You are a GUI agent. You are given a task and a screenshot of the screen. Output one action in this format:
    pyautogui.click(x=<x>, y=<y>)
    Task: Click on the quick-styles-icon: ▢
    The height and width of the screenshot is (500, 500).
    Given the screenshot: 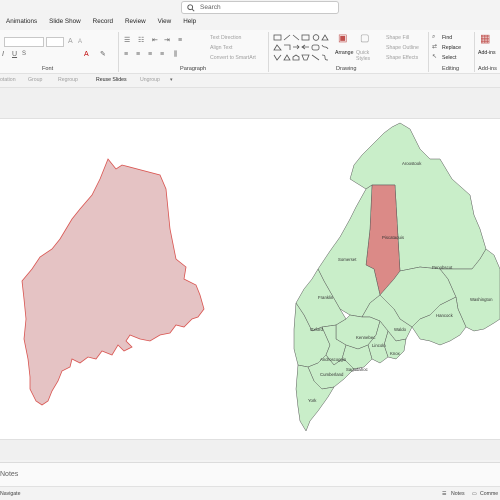 What is the action you would take?
    pyautogui.click(x=364, y=39)
    